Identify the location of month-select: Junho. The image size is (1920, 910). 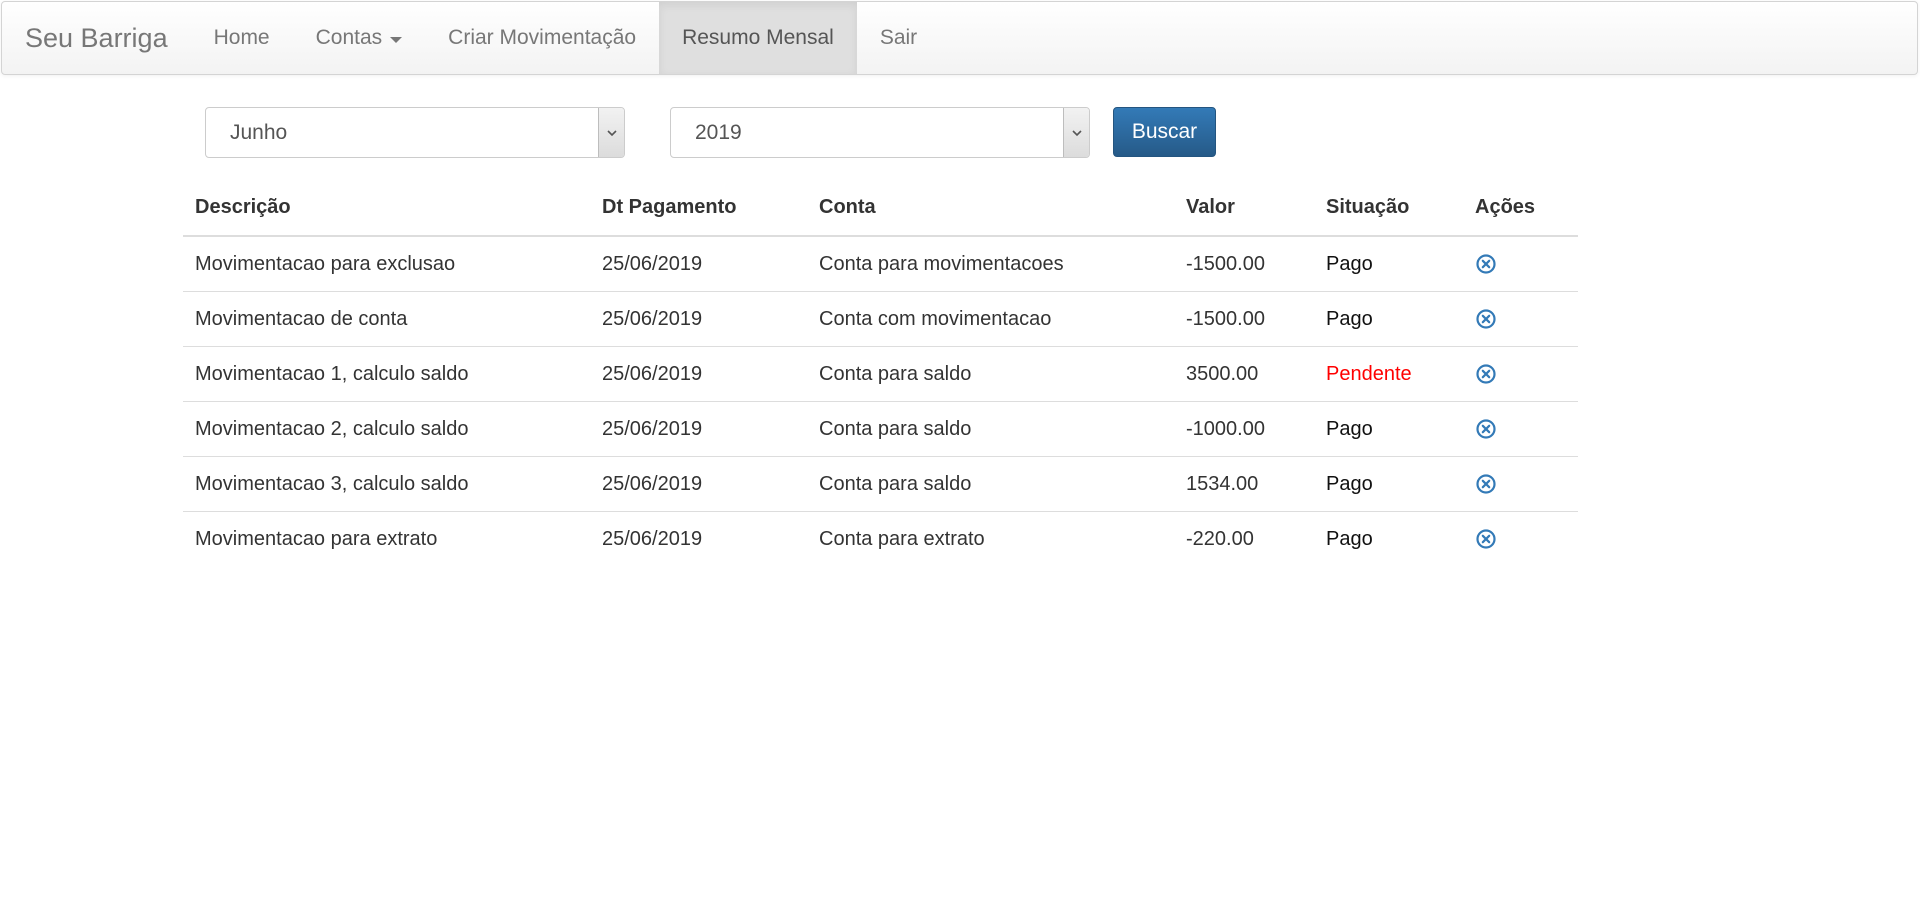
(415, 132).